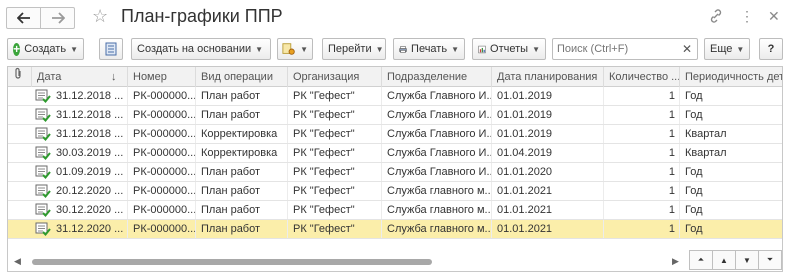  I want to click on sort-desc-arrow-icon: ↓, so click(114, 77).